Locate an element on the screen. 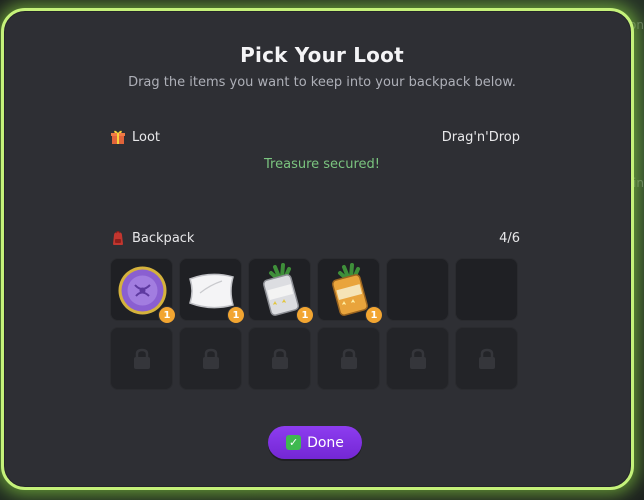 The width and height of the screenshot is (644, 500). done-button-label: Done is located at coordinates (325, 442).